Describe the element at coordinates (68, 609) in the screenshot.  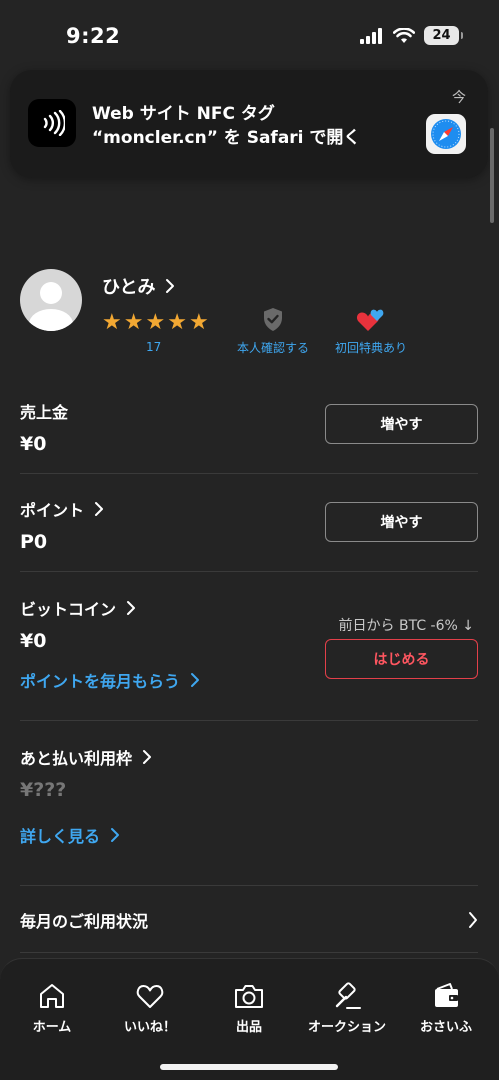
I see `bitcoin-title-text: ビットコイン` at that location.